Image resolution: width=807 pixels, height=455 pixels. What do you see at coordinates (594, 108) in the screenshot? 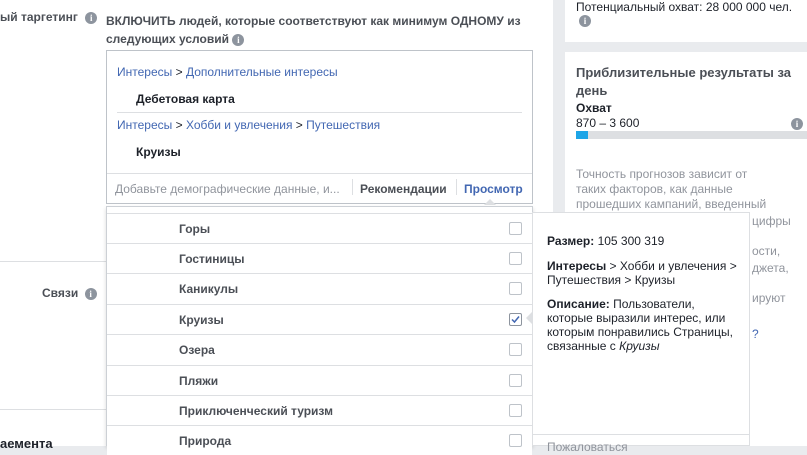
I see `reach-label: Охват` at bounding box center [594, 108].